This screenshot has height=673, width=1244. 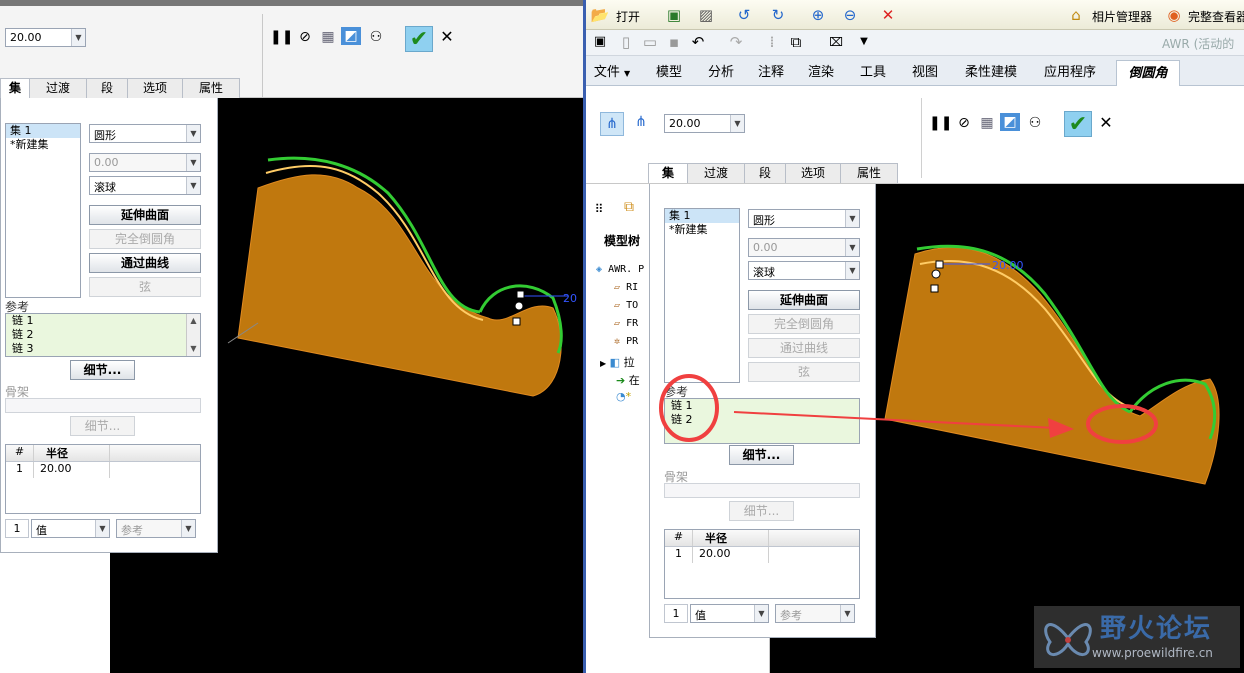 What do you see at coordinates (600, 15) in the screenshot?
I see `open-folder-icon: 📂` at bounding box center [600, 15].